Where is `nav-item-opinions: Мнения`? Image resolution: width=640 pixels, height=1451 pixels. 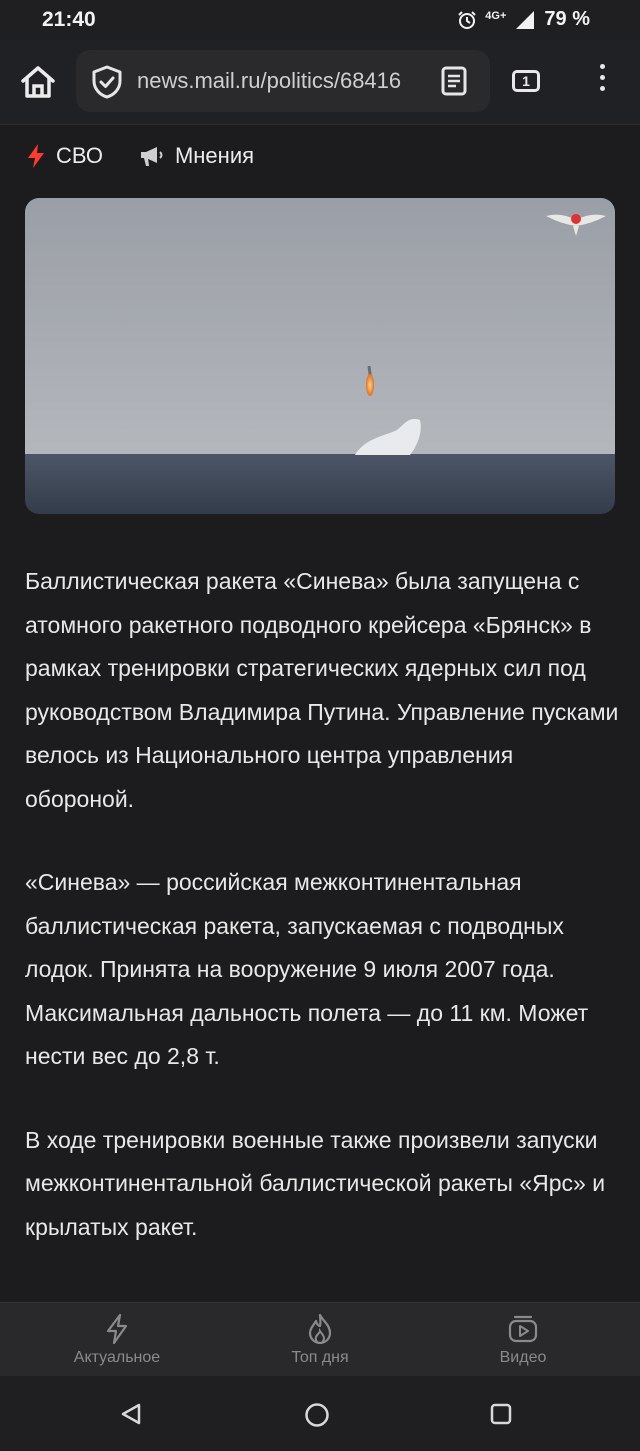 nav-item-opinions: Мнения is located at coordinates (196, 156).